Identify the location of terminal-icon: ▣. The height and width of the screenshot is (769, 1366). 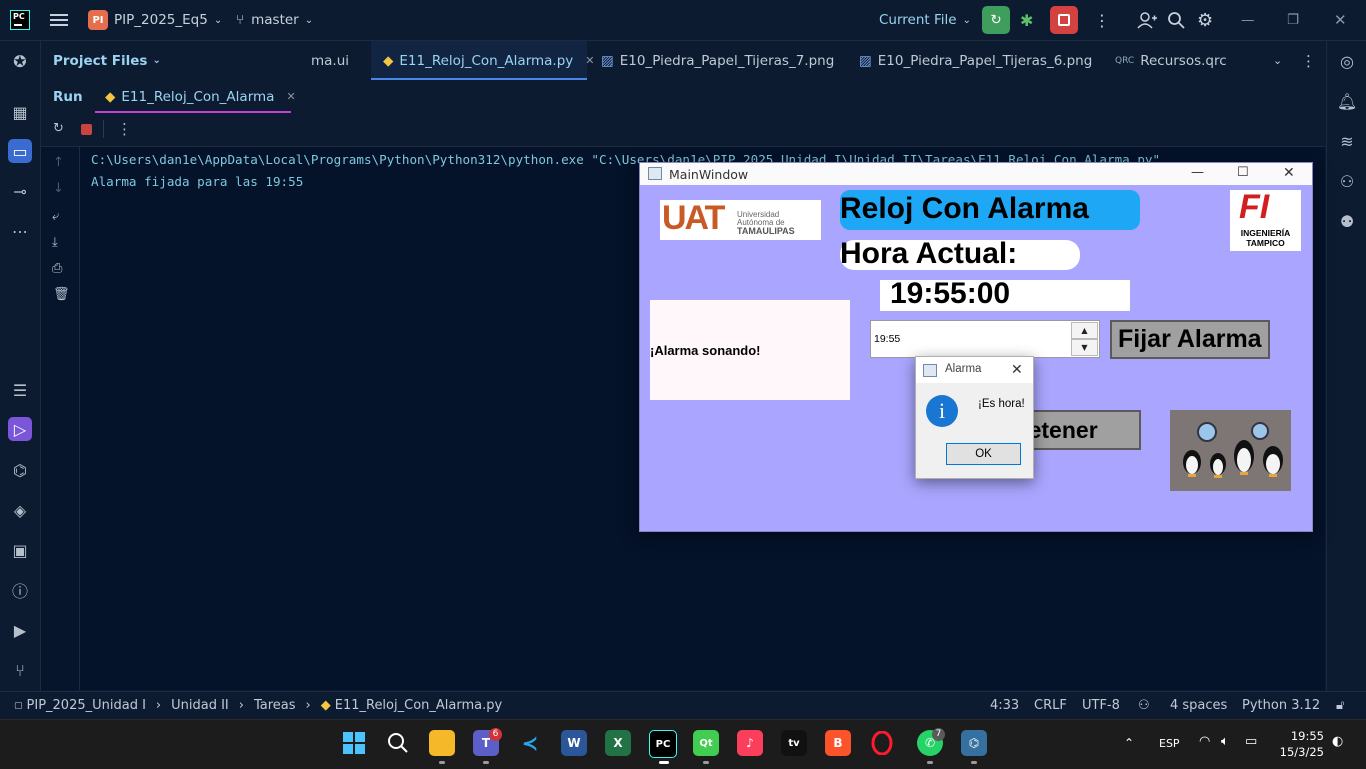
(20, 550).